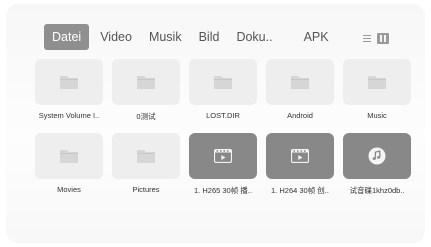 The image size is (431, 247). Describe the element at coordinates (69, 115) in the screenshot. I see `file-name: System Volume I..` at that location.